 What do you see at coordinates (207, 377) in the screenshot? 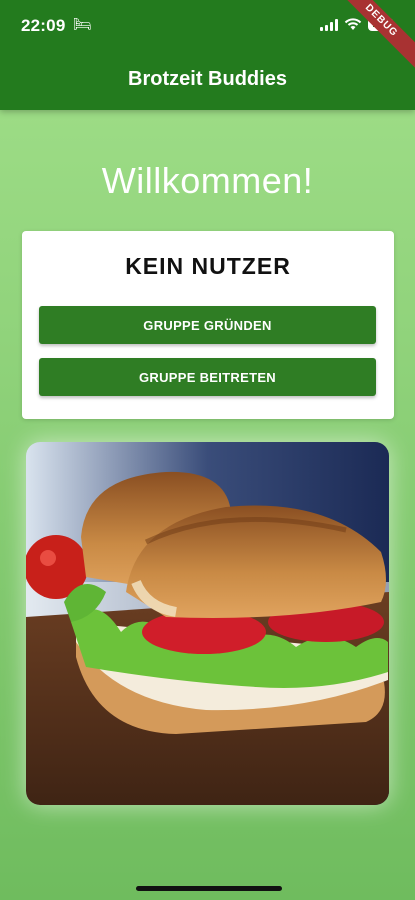
I see `join-group-button: GRUPPE BEITRETEN` at bounding box center [207, 377].